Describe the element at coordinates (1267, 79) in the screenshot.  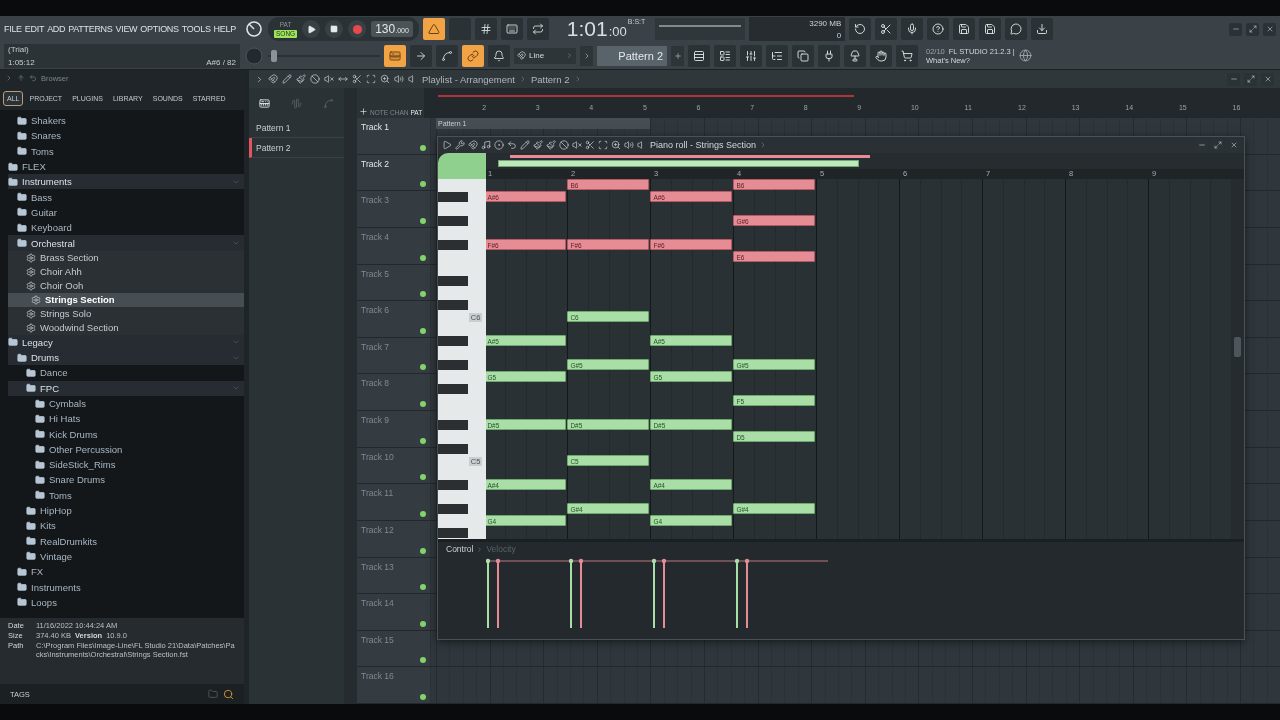
I see `close-button` at that location.